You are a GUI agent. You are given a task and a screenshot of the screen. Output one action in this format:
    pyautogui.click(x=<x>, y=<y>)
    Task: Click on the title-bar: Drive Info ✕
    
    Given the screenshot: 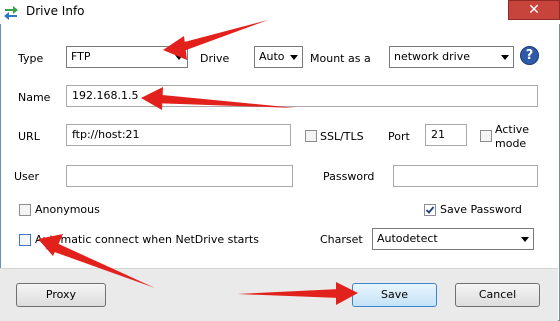 What is the action you would take?
    pyautogui.click(x=280, y=12)
    